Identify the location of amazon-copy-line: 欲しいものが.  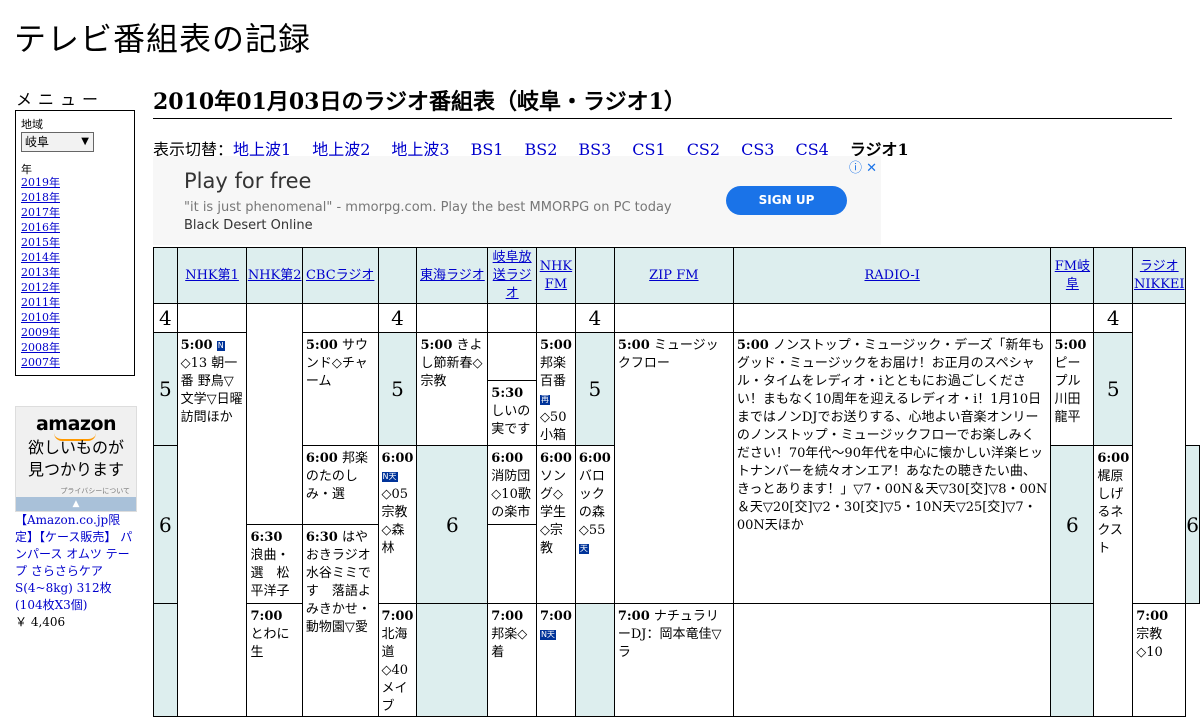
(75, 447).